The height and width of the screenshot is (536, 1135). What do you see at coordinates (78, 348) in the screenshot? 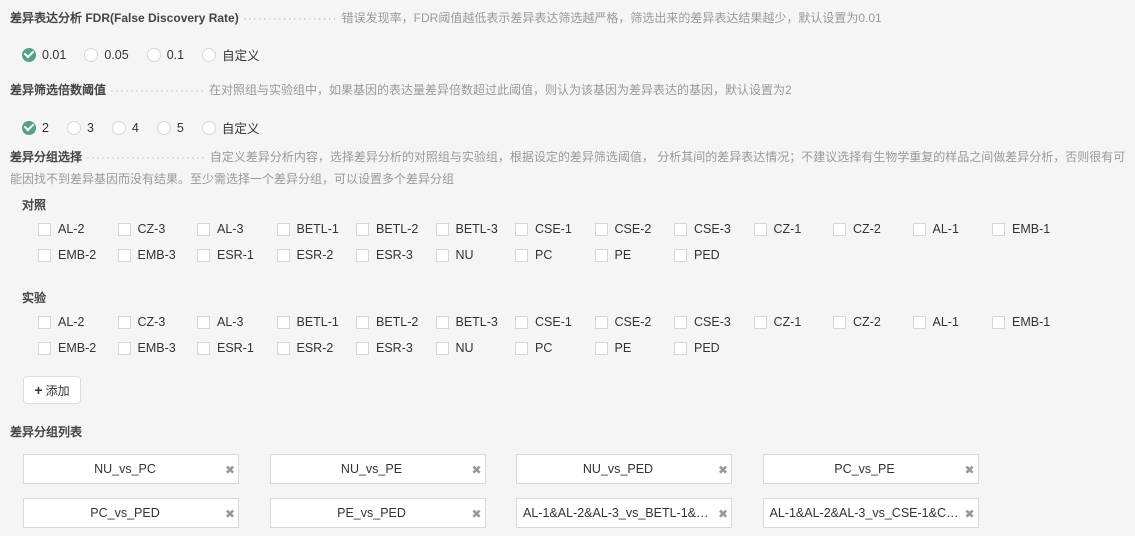
I see `experiment-checkbox-13: EMB-2` at bounding box center [78, 348].